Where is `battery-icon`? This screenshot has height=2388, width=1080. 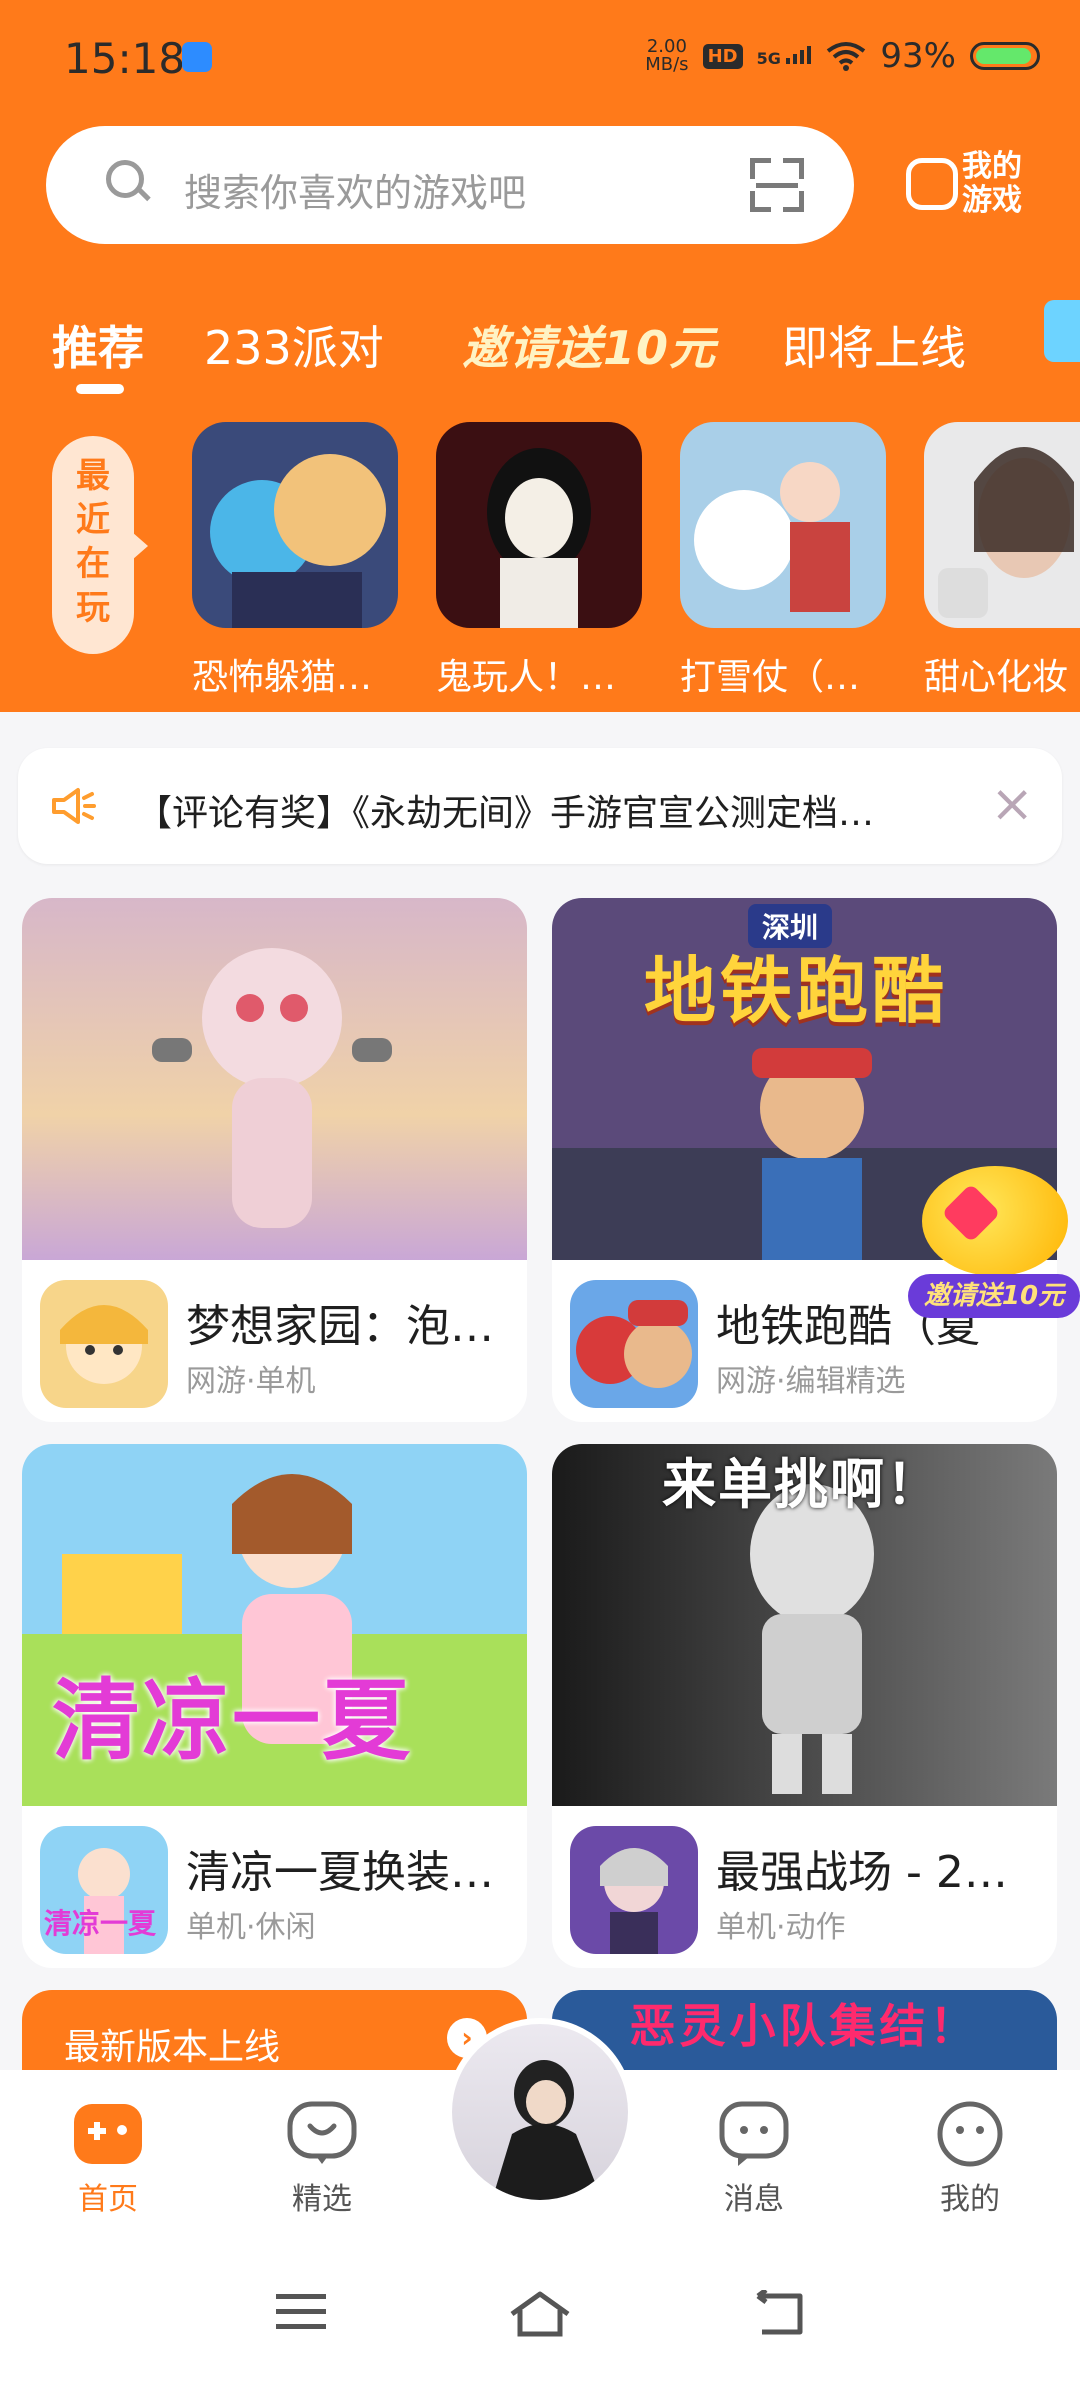 battery-icon is located at coordinates (1005, 56).